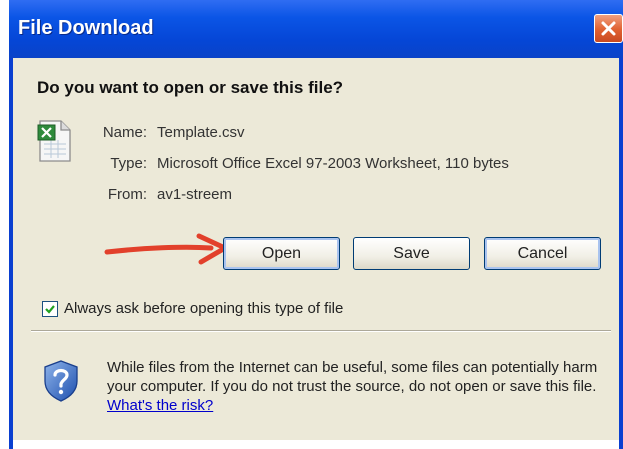 The height and width of the screenshot is (449, 623). Describe the element at coordinates (411, 253) in the screenshot. I see `save-button: Save` at that location.